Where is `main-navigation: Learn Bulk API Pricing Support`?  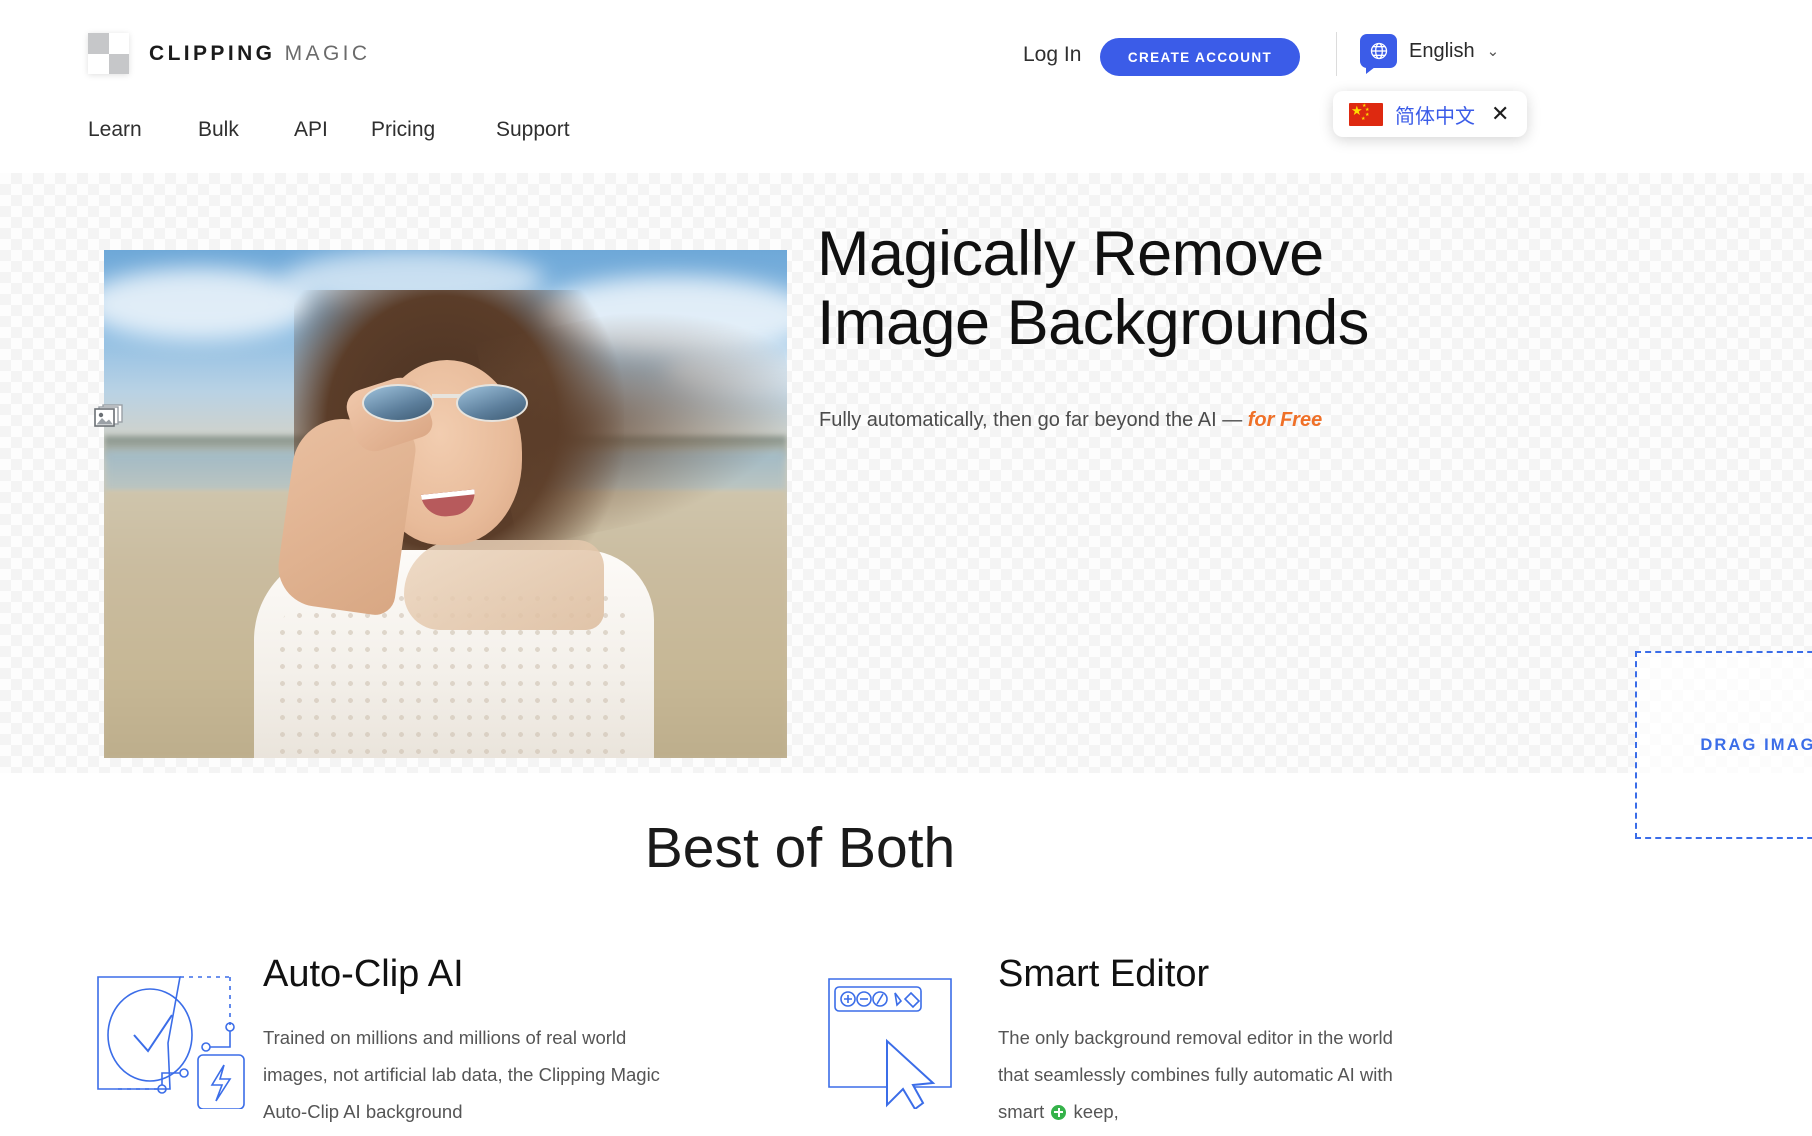 main-navigation: Learn Bulk API Pricing Support is located at coordinates (329, 130).